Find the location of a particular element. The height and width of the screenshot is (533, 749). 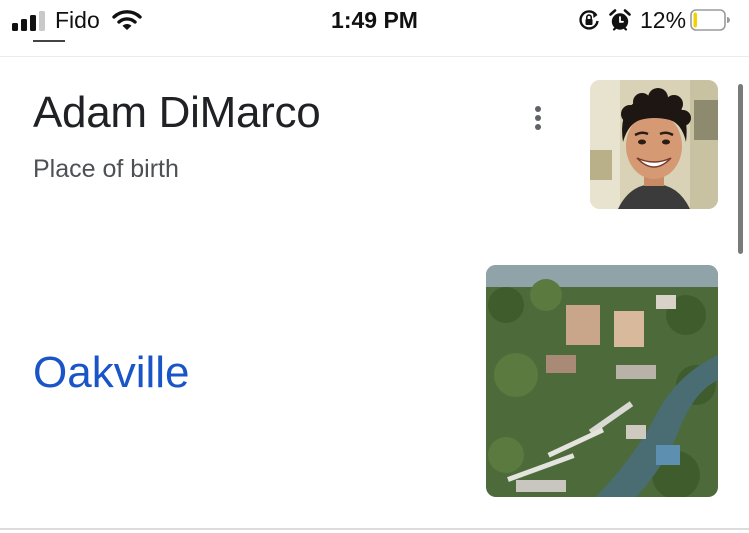

status-bar: Fido 1:49 PM 12% is located at coordinates (374, 24).